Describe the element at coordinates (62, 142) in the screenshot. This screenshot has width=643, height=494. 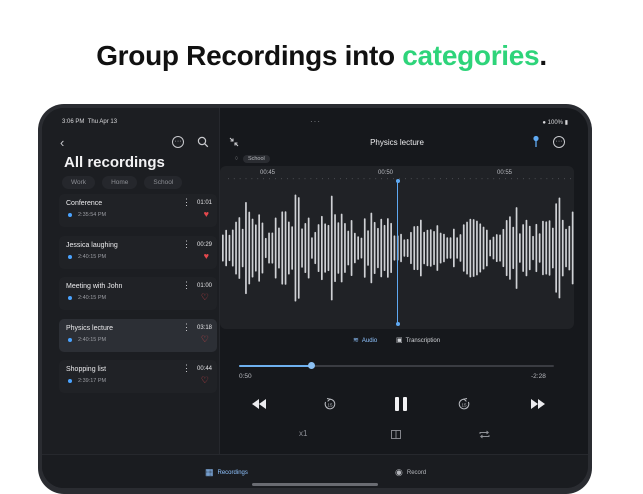
I see `back-icon: ‹` at that location.